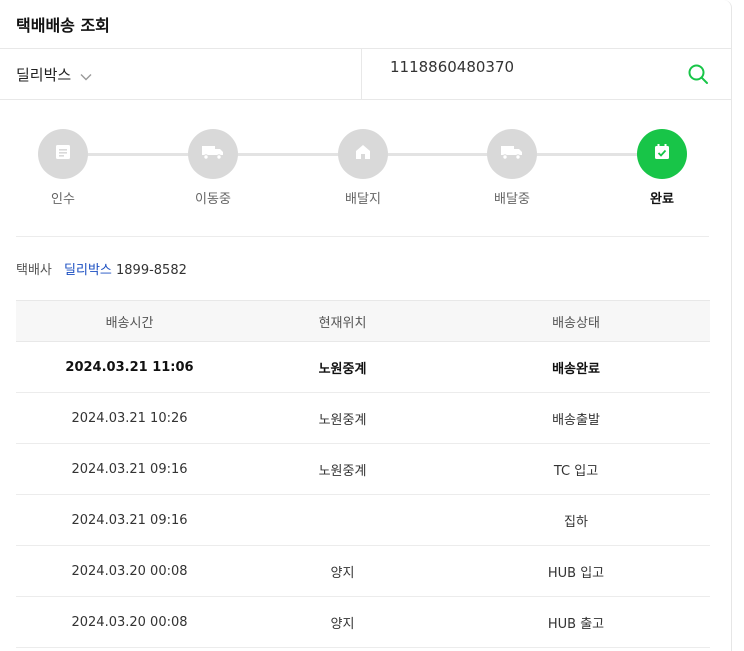  I want to click on table-header-row: 배송시간 현재위치 배송상태, so click(363, 321).